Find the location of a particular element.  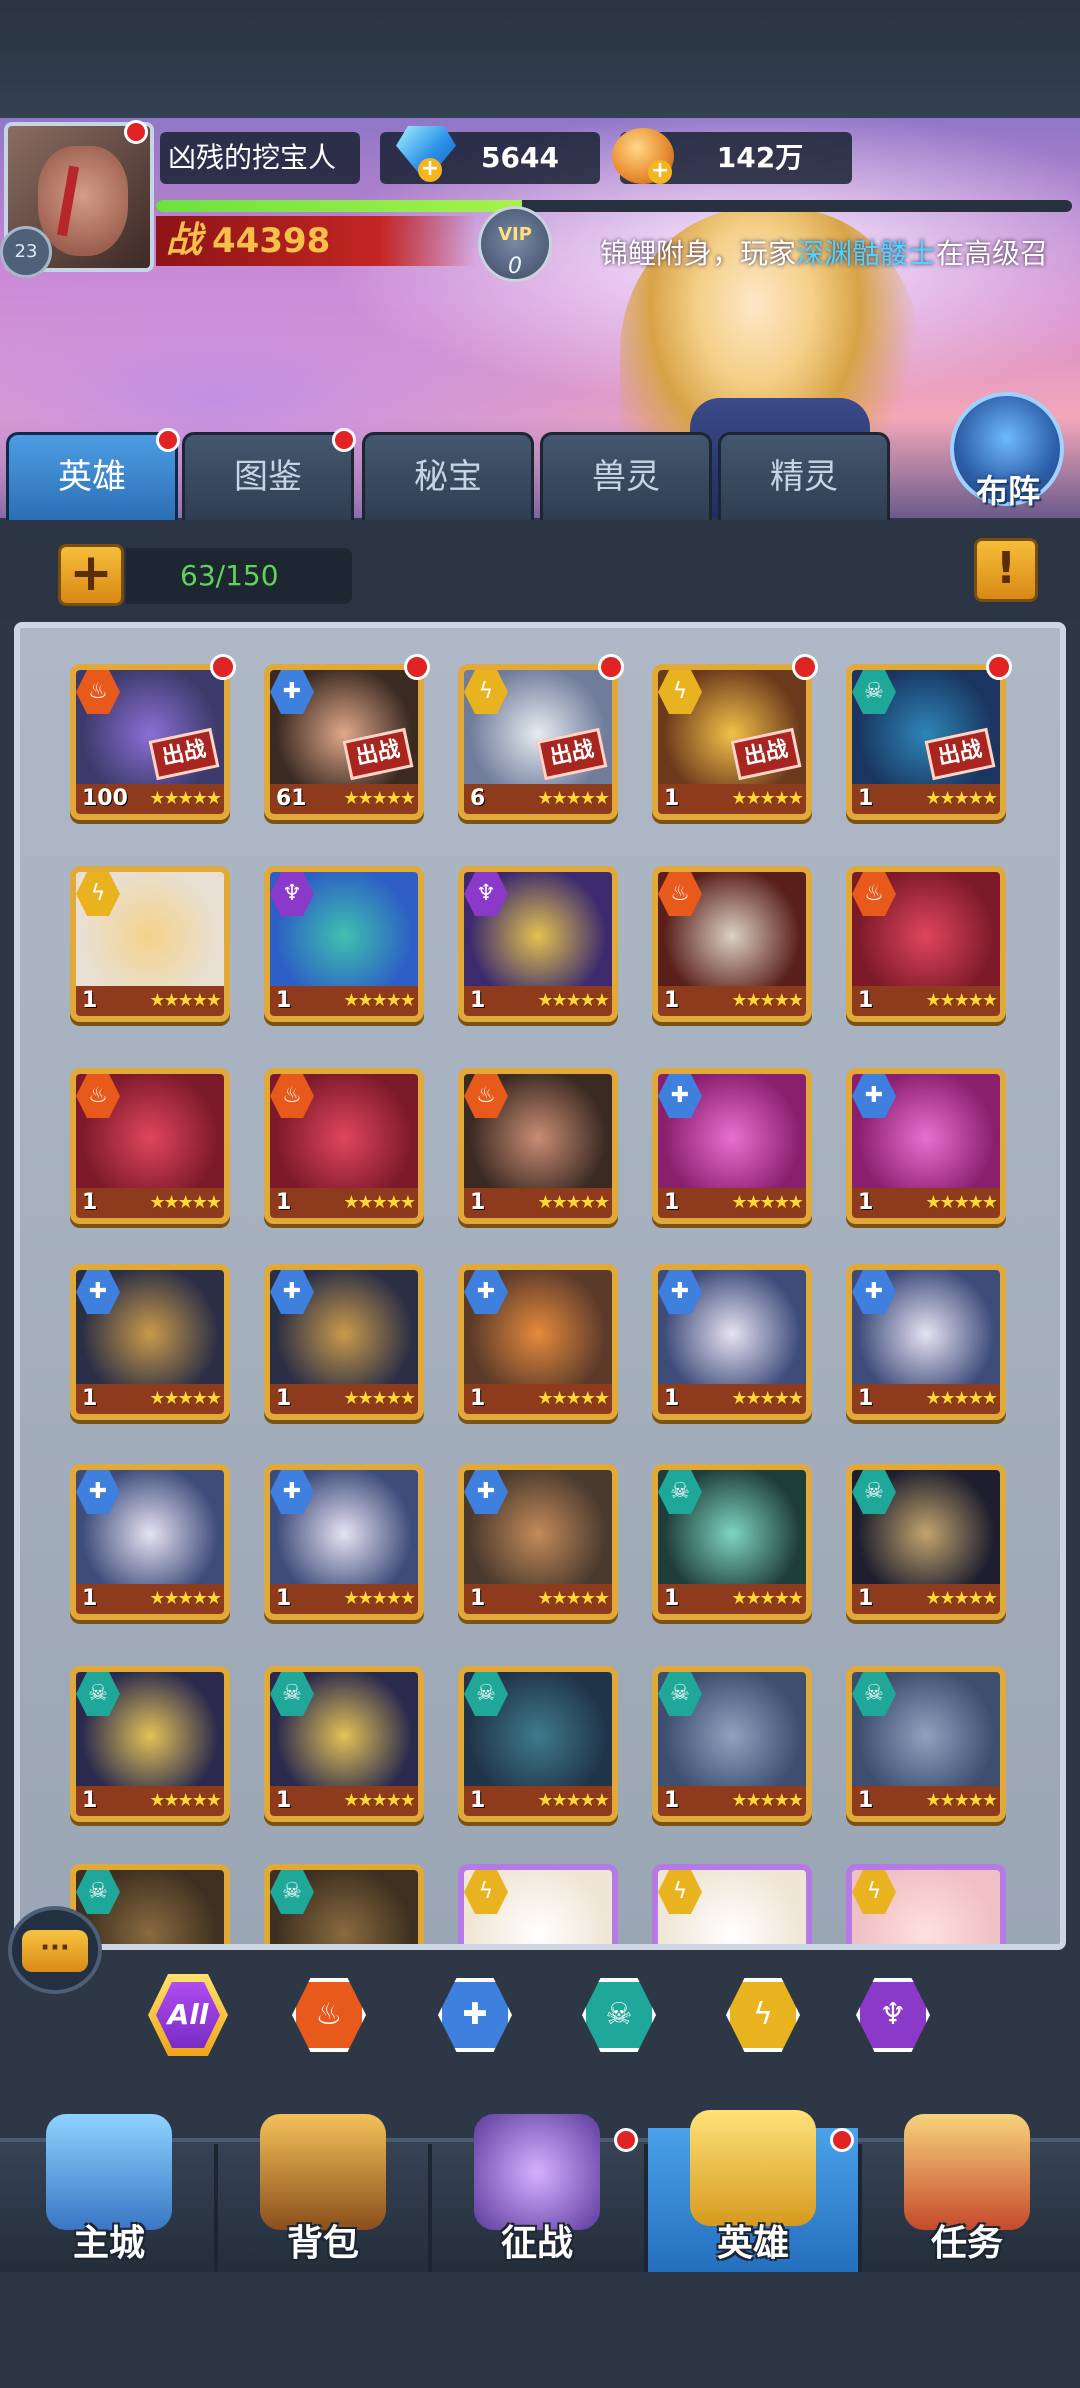

nav-item-1: 背包 is located at coordinates (323, 2188).